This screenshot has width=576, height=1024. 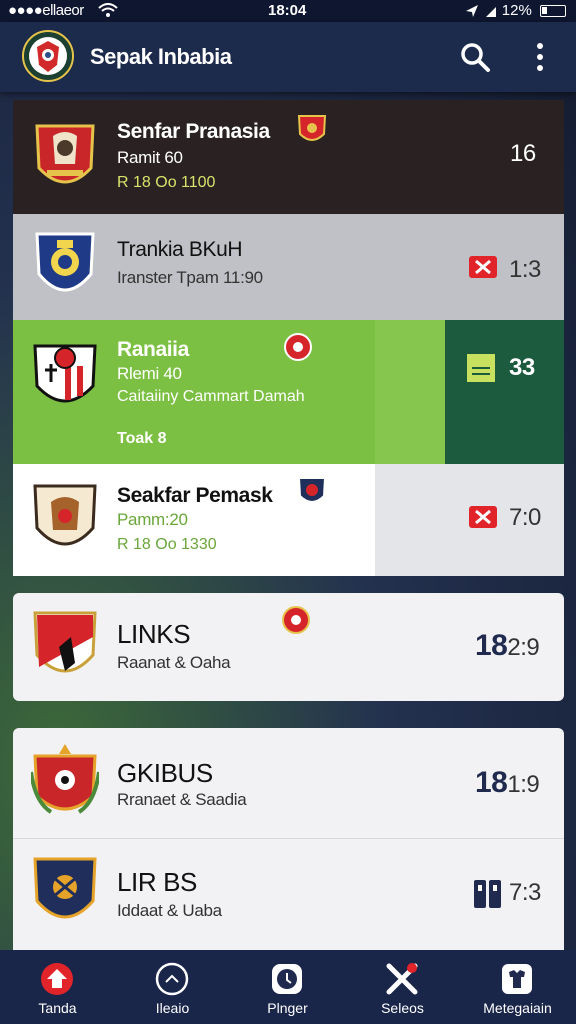 What do you see at coordinates (150, 157) in the screenshot?
I see `match-info: Ramit 60` at bounding box center [150, 157].